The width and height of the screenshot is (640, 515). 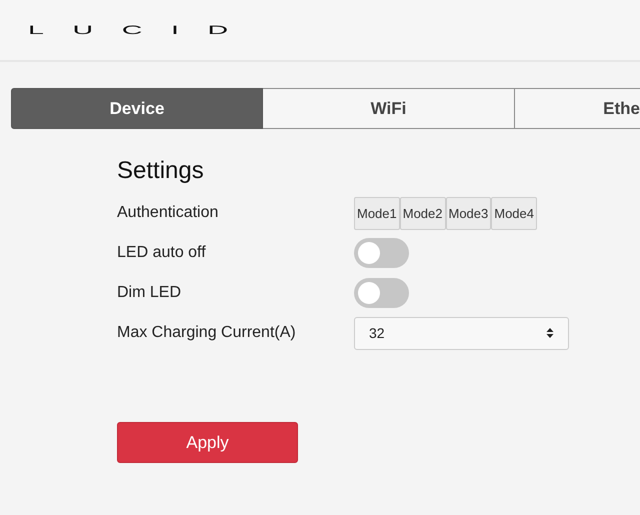 What do you see at coordinates (577, 108) in the screenshot?
I see `tab: Ethe` at bounding box center [577, 108].